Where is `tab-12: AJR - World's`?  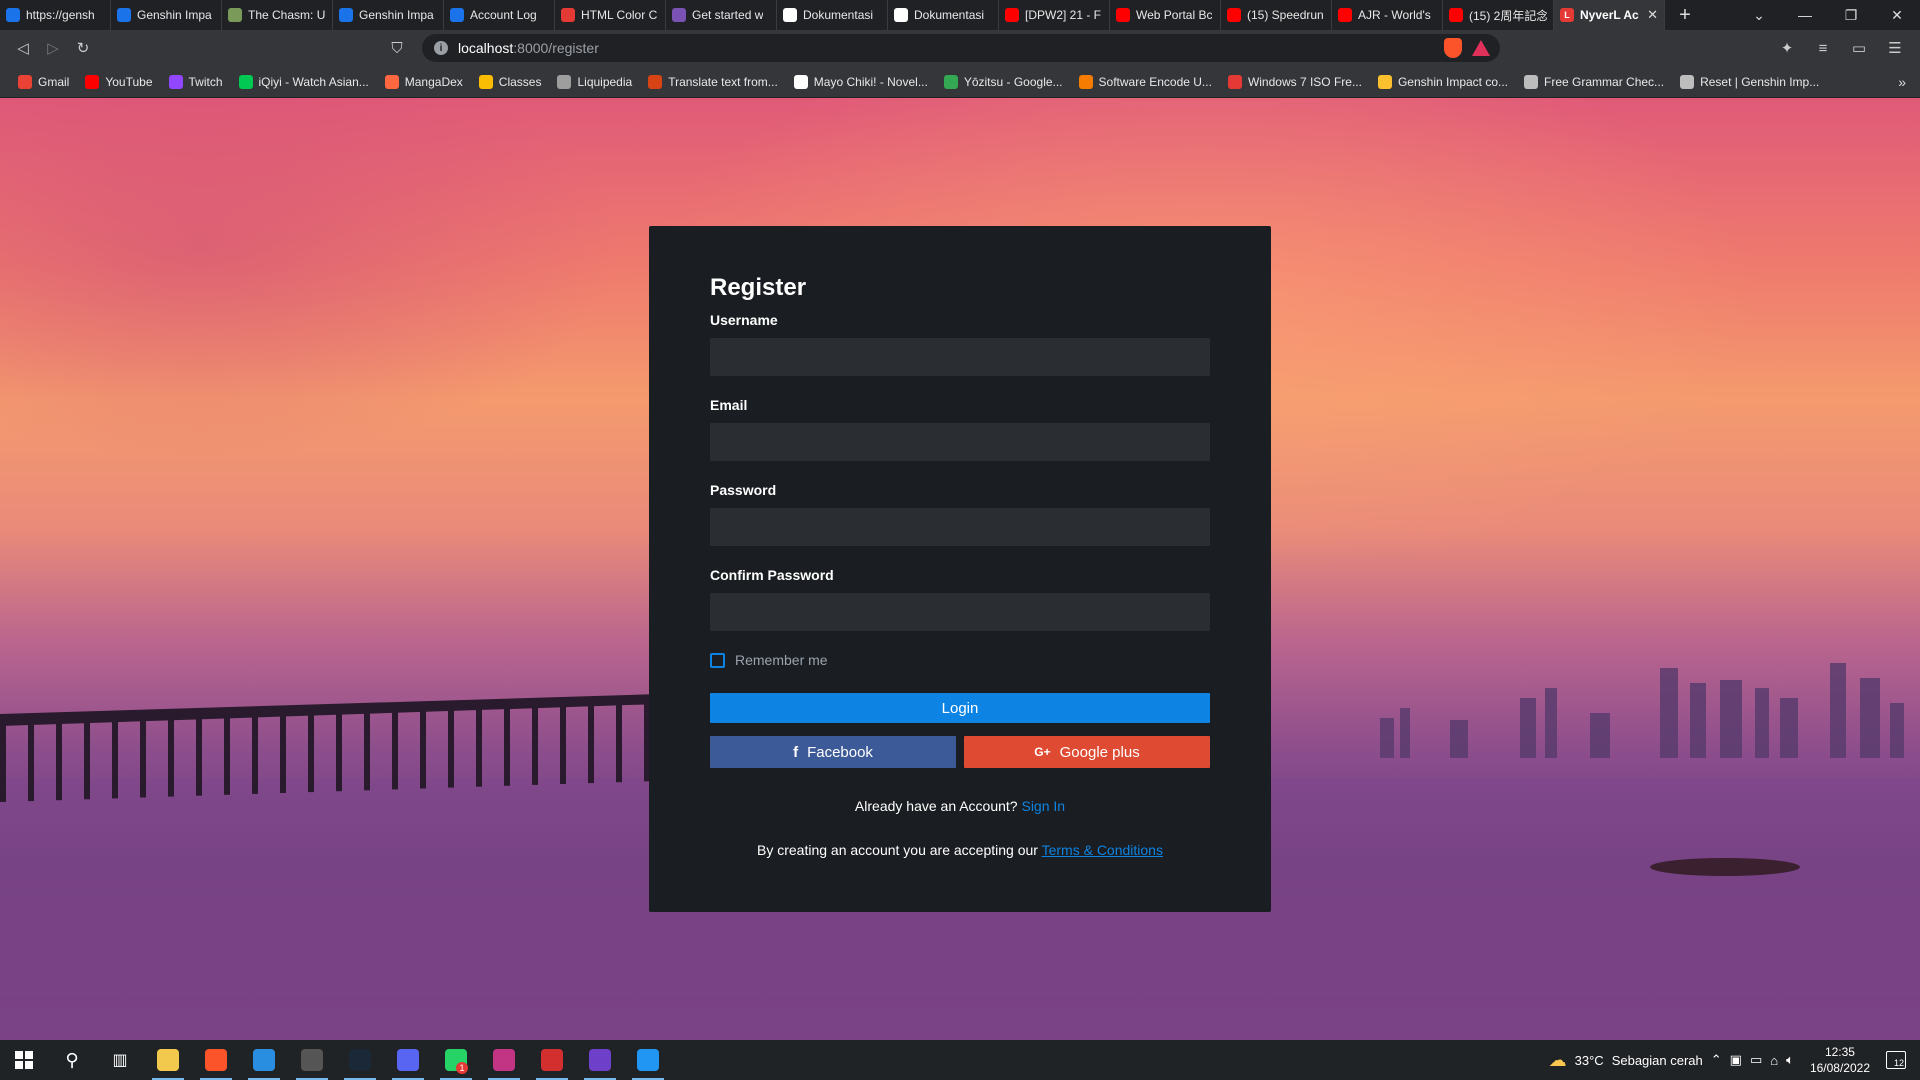
tab-12: AJR - World's is located at coordinates (1387, 15).